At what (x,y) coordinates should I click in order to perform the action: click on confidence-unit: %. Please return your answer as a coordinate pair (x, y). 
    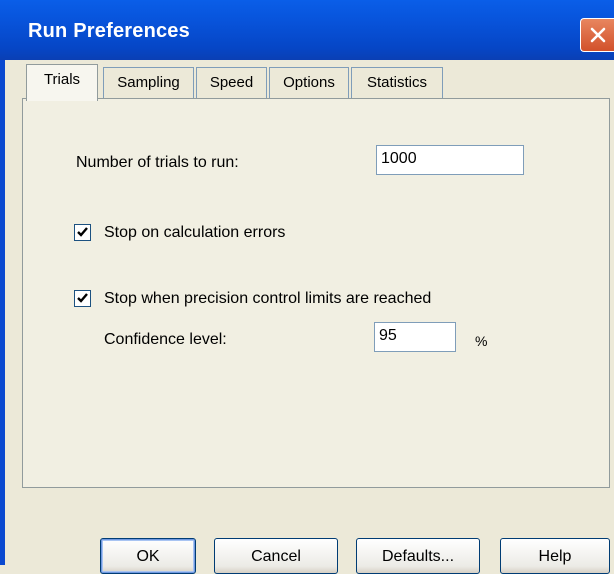
    Looking at the image, I should click on (481, 341).